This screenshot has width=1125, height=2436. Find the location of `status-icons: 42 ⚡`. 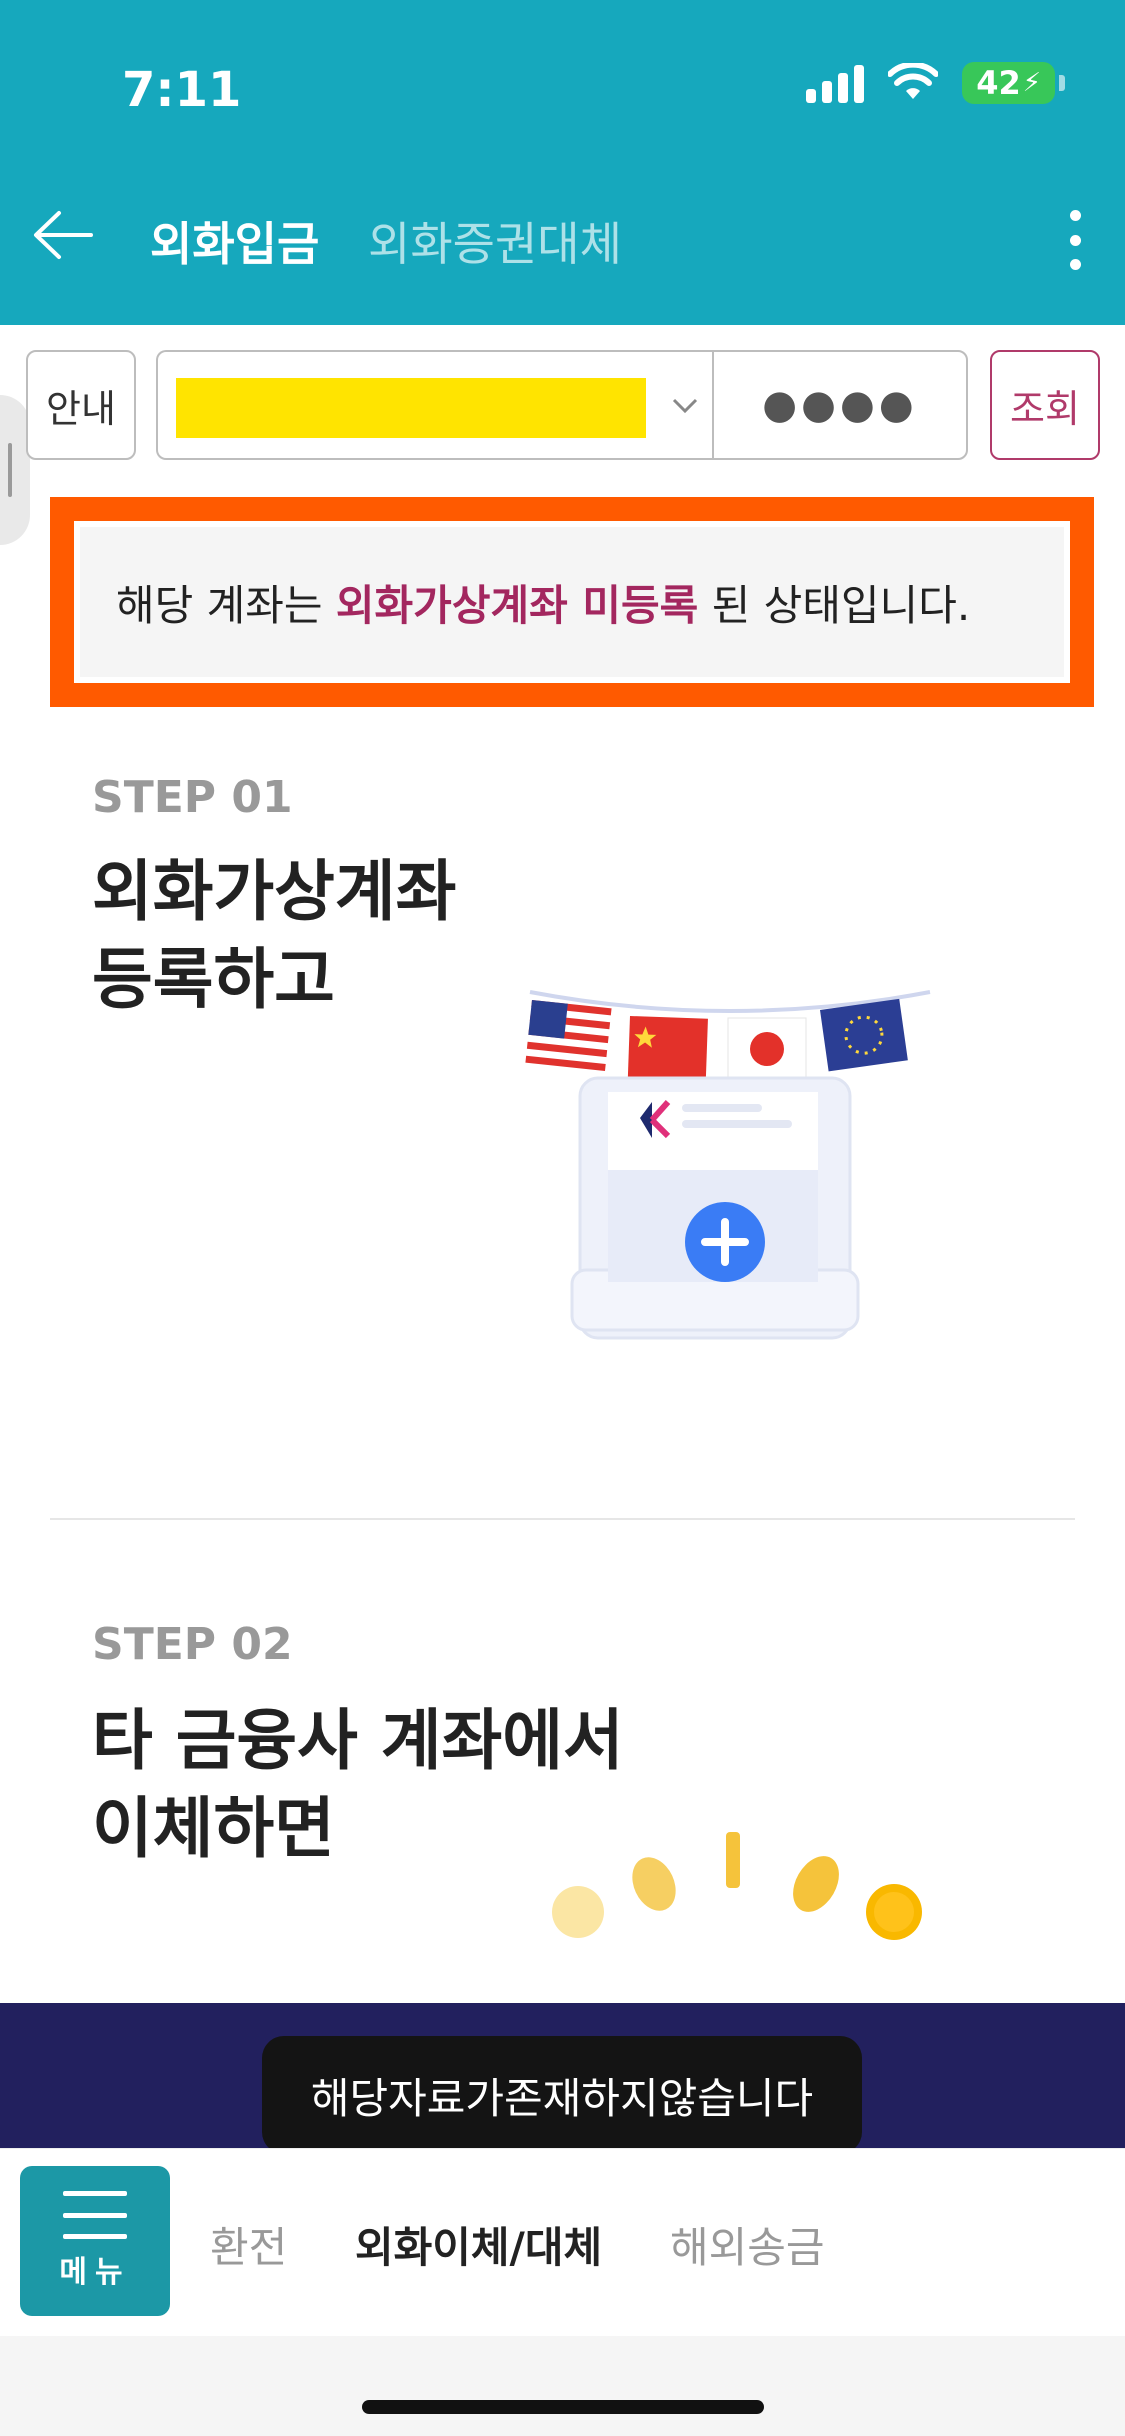

status-icons: 42 ⚡ is located at coordinates (935, 83).